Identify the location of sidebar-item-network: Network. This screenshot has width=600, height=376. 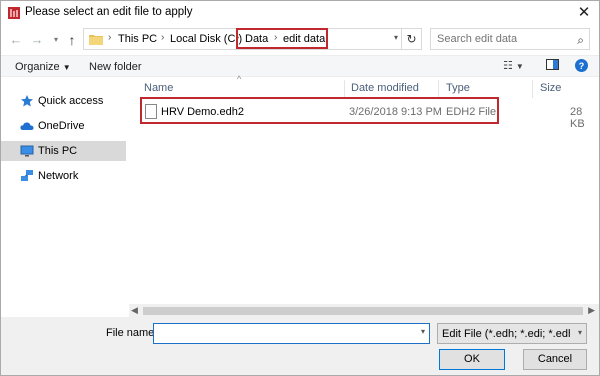
(63, 176).